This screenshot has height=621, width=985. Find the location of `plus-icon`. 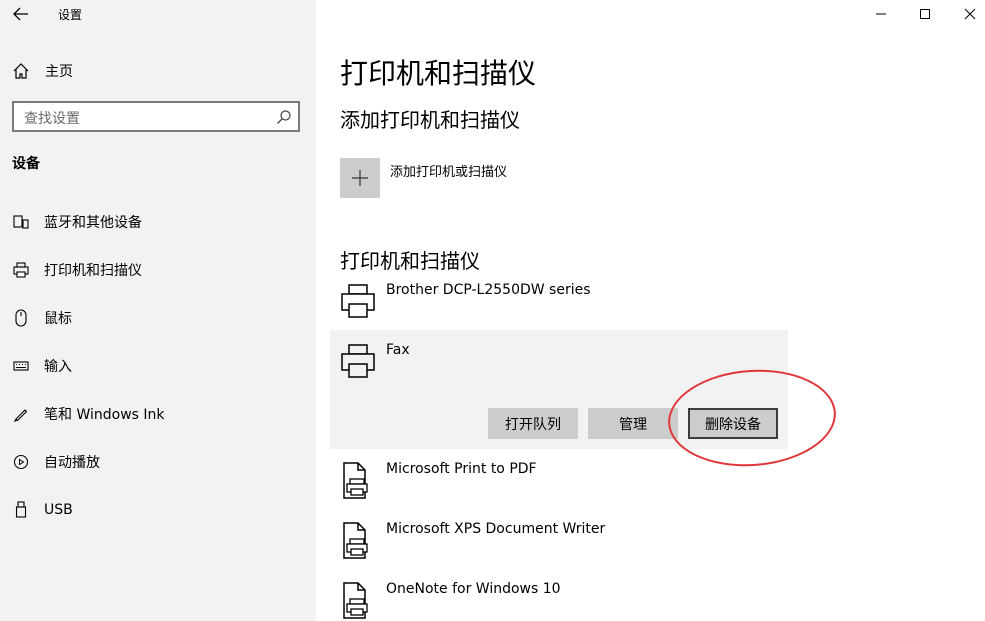

plus-icon is located at coordinates (360, 178).